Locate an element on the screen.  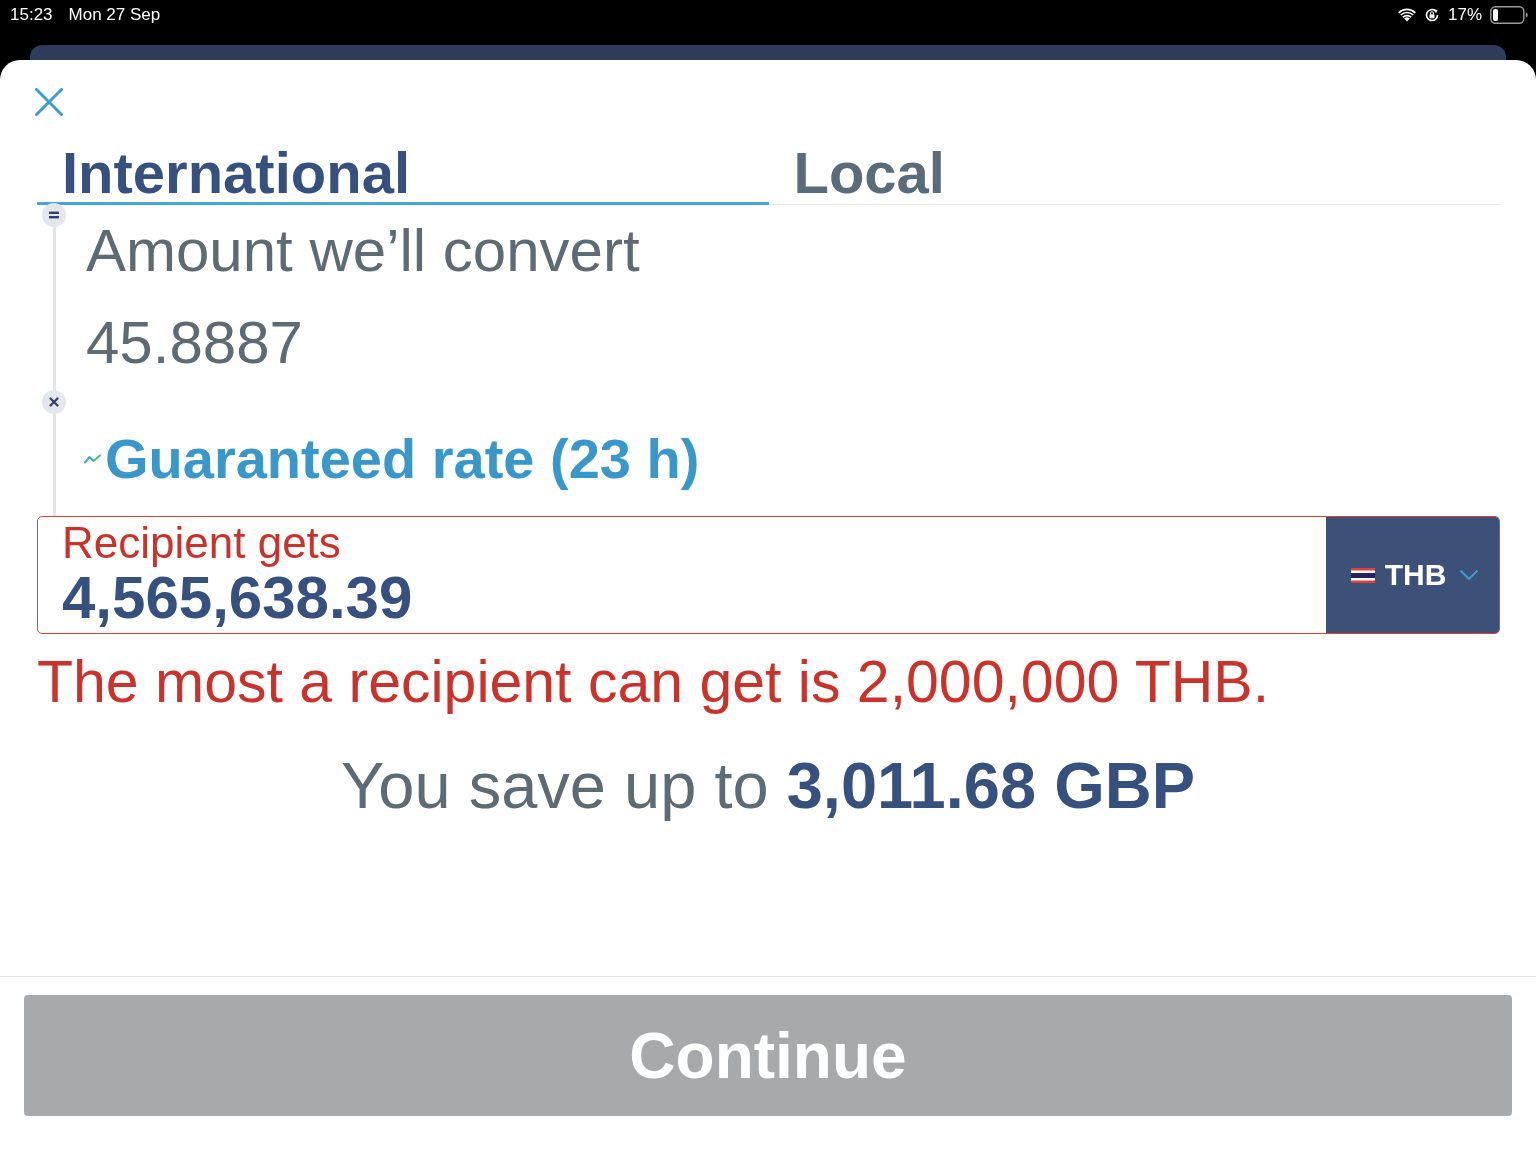
close-icon is located at coordinates (49, 102).